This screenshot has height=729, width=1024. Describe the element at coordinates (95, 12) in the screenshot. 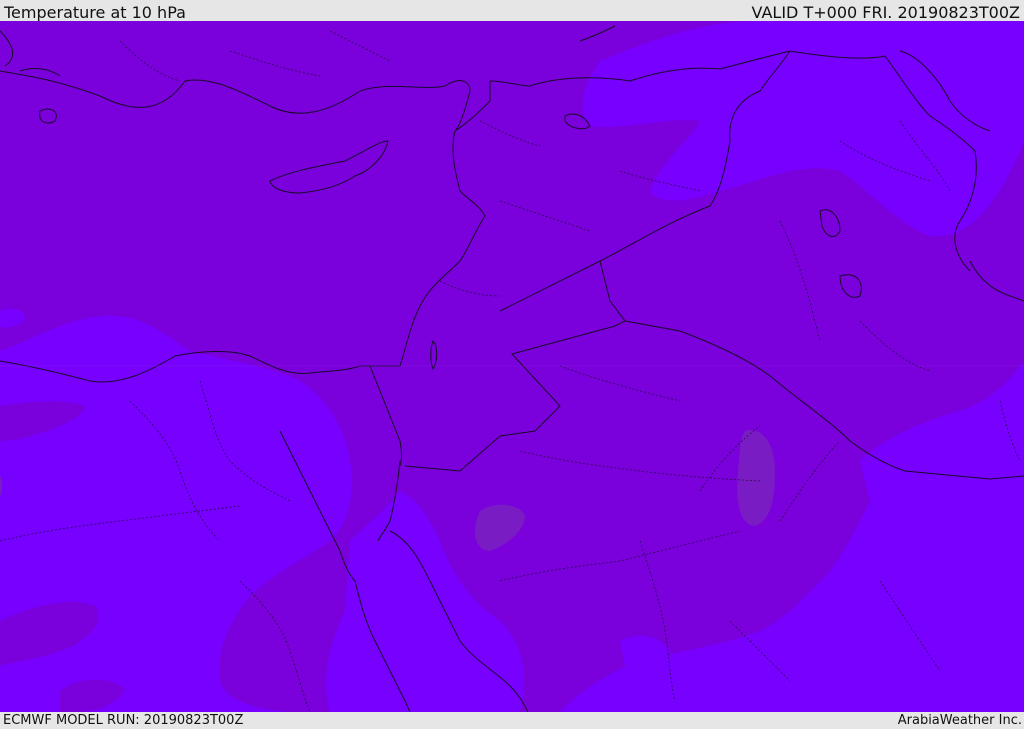

I see `map-title: Temperature at 10 hPa` at that location.